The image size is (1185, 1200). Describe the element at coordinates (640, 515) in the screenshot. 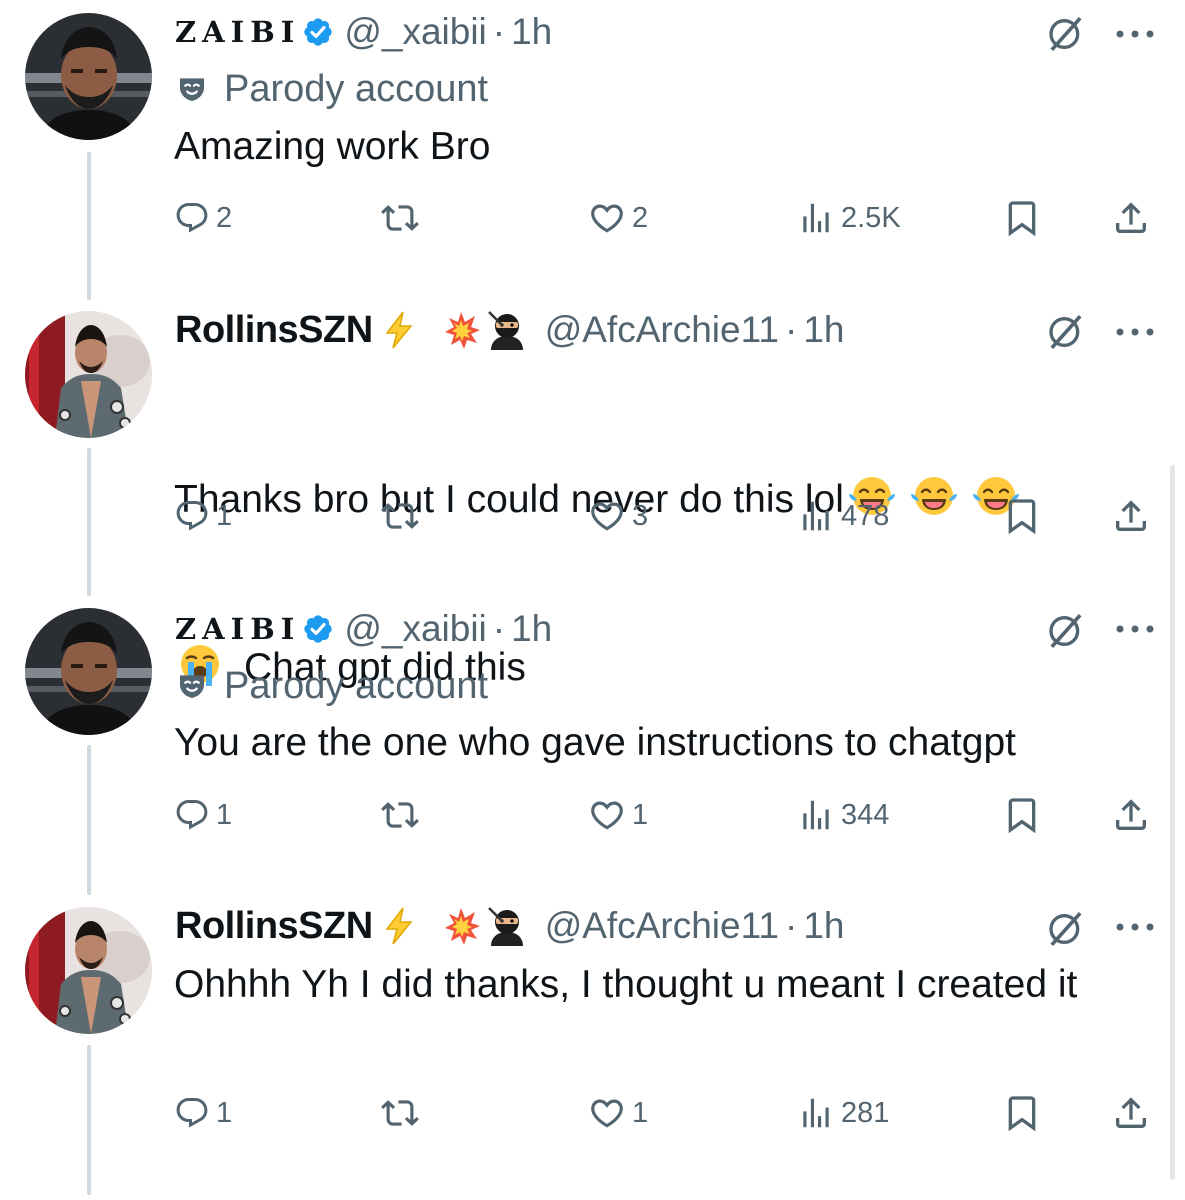

I see `like-count: 3` at that location.